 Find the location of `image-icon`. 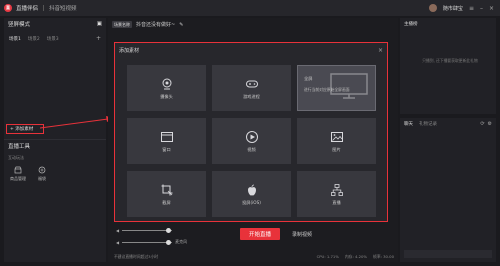

image-icon is located at coordinates (336, 136).